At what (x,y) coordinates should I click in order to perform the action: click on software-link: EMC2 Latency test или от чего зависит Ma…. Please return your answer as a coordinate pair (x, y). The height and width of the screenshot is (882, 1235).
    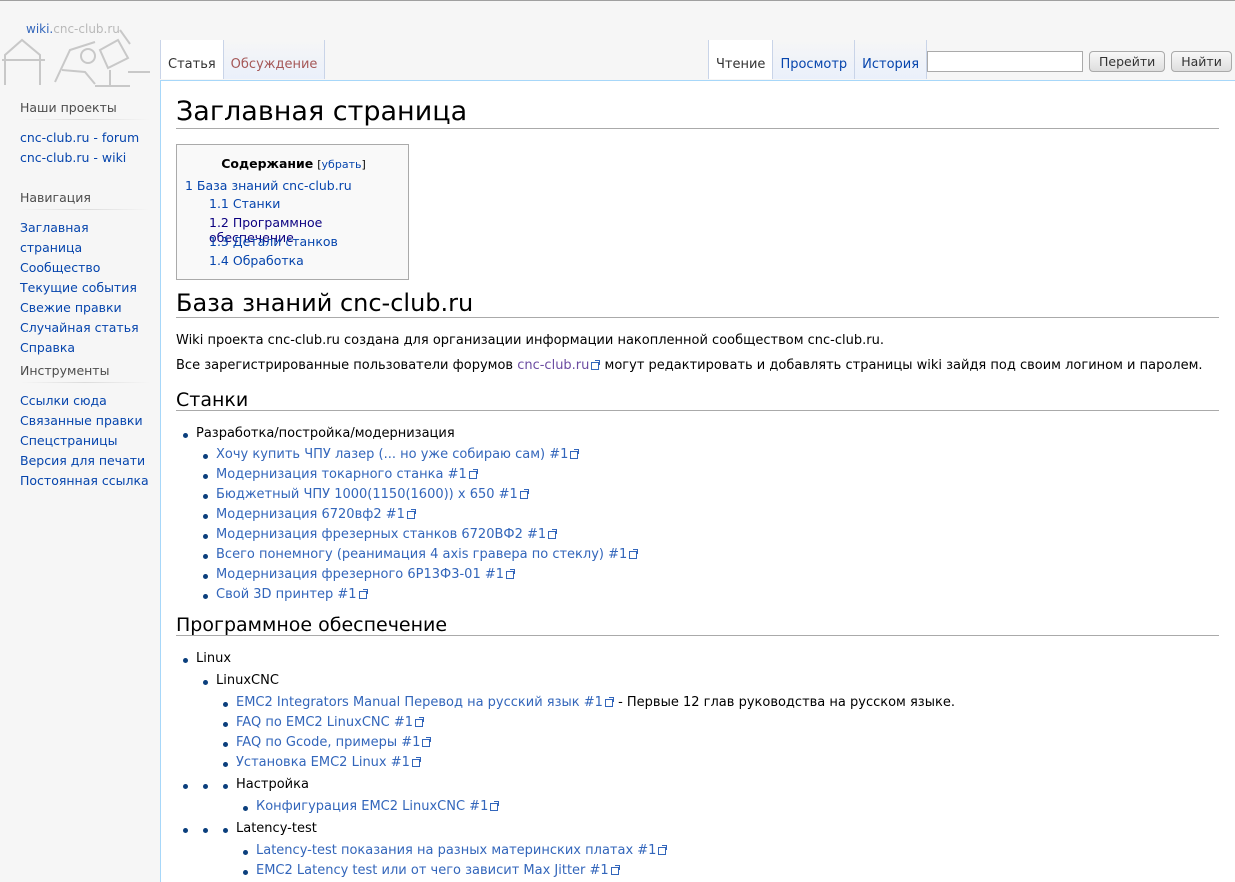
    Looking at the image, I should click on (438, 870).